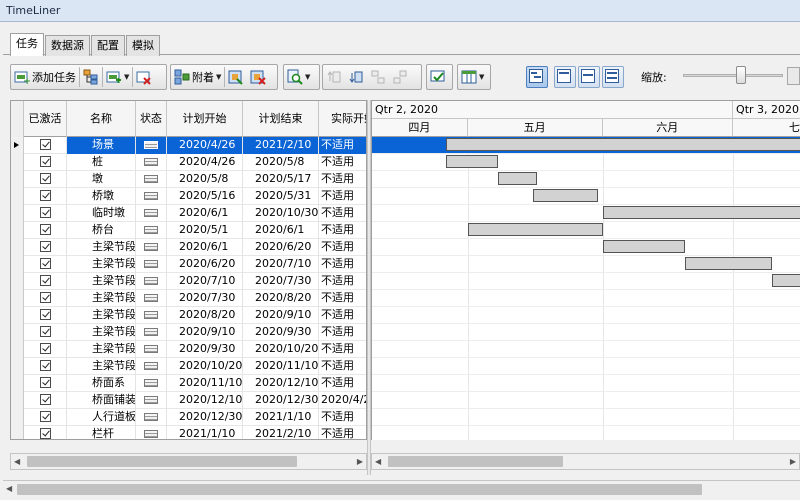  What do you see at coordinates (162, 461) in the screenshot?
I see `grid-scroll-thumb` at bounding box center [162, 461].